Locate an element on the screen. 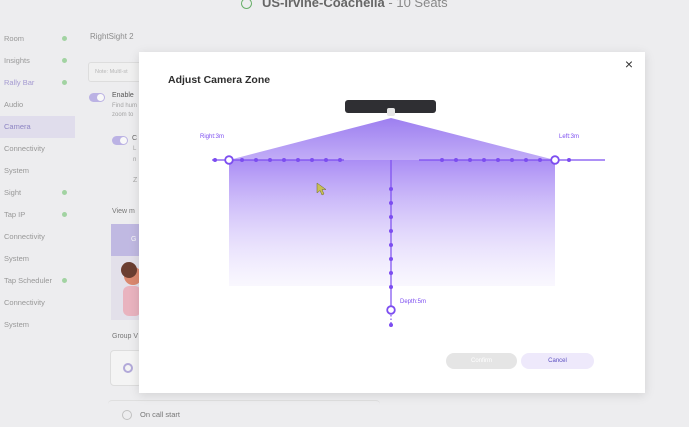 Image resolution: width=689 pixels, height=427 pixels. cancel-button: Cancel is located at coordinates (557, 361).